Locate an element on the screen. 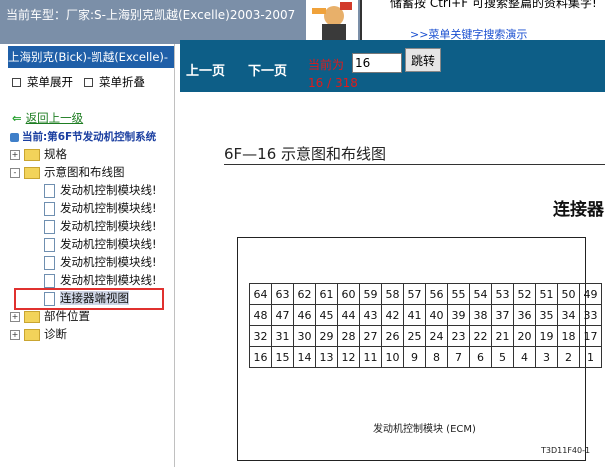  pin-cell: 29 is located at coordinates (326, 336).